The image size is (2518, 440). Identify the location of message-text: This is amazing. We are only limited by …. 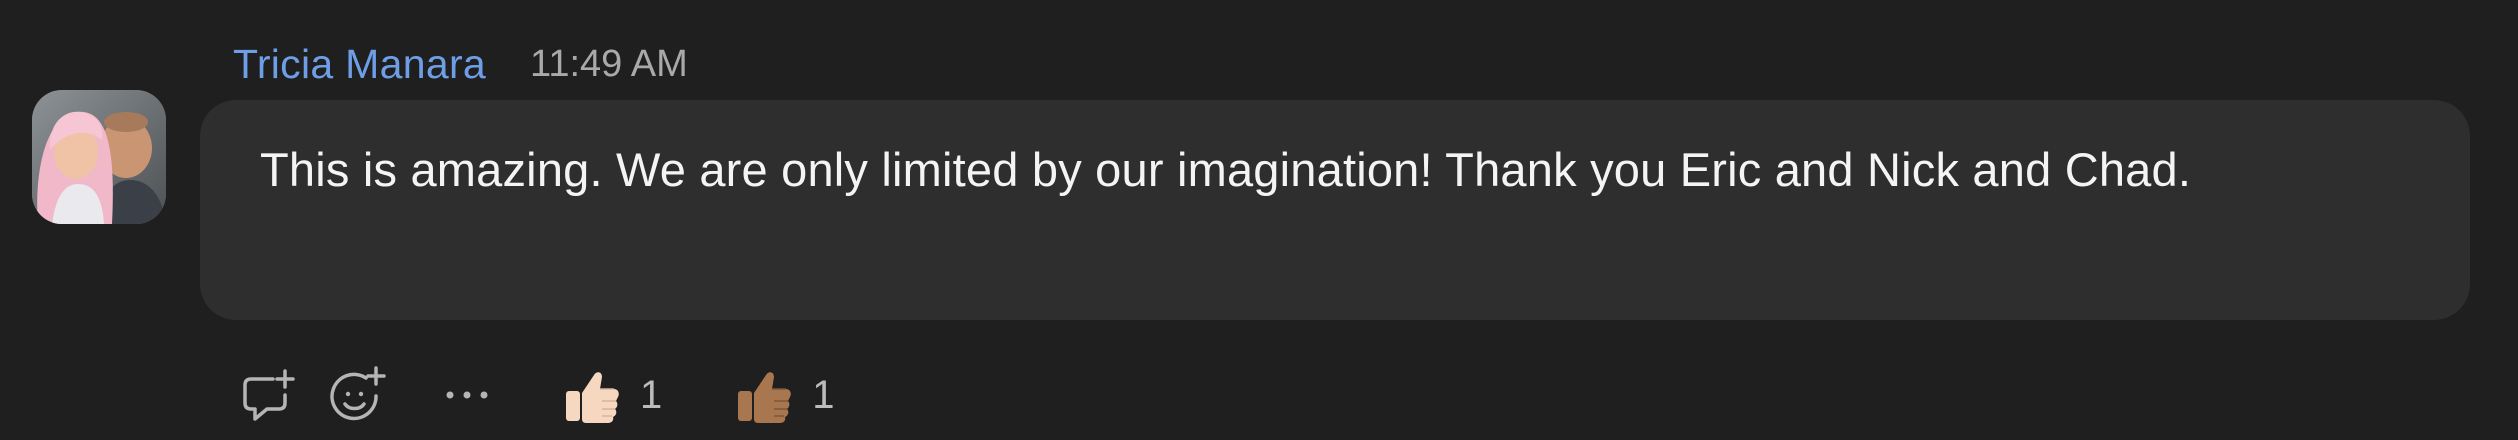
(1226, 169).